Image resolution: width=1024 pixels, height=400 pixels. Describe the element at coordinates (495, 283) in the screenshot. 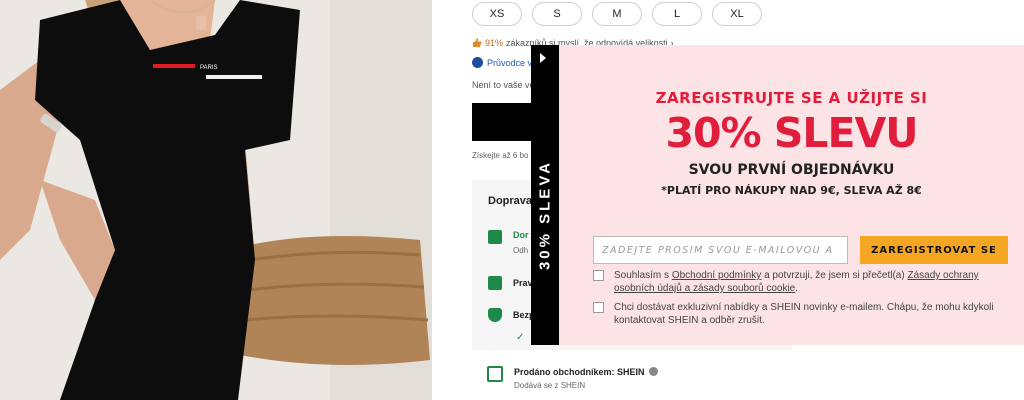

I see `return-icon` at that location.